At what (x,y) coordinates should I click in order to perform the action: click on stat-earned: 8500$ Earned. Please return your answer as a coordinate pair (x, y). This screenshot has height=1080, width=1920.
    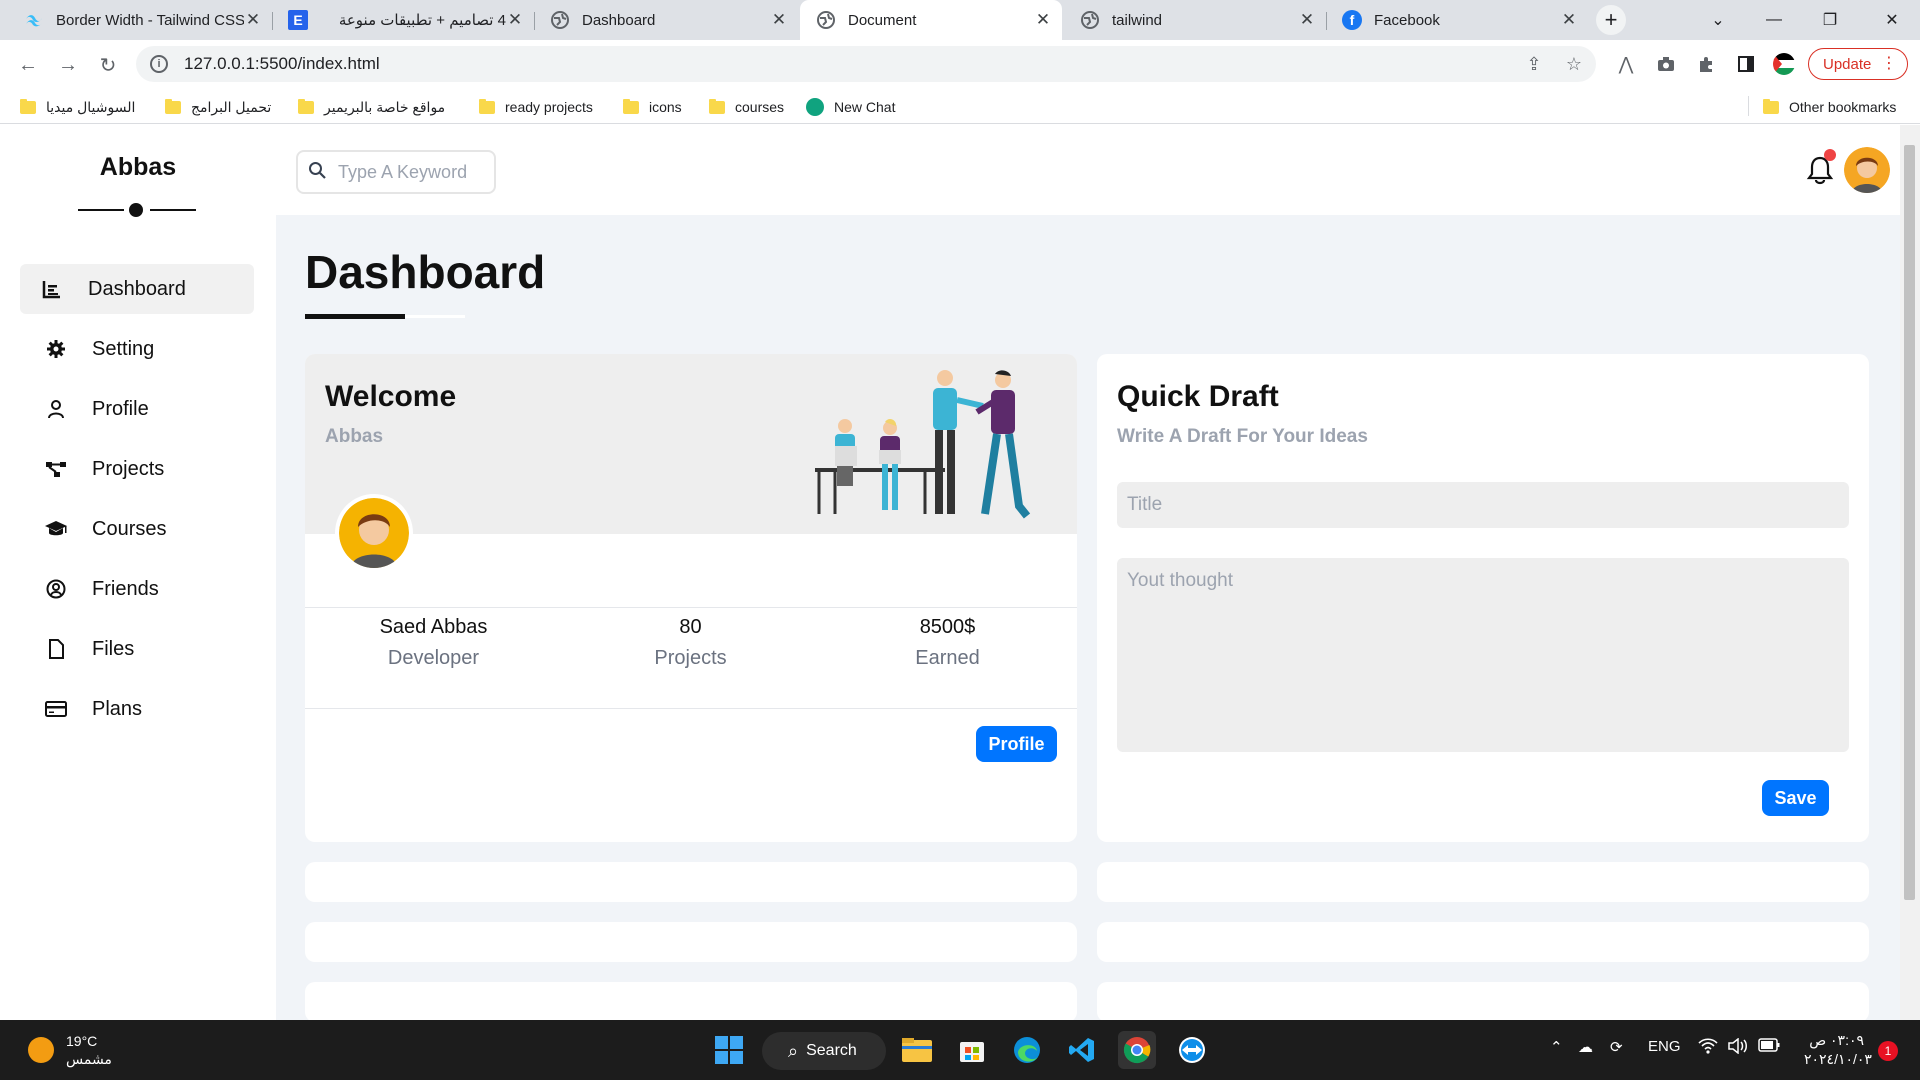
    Looking at the image, I should click on (947, 642).